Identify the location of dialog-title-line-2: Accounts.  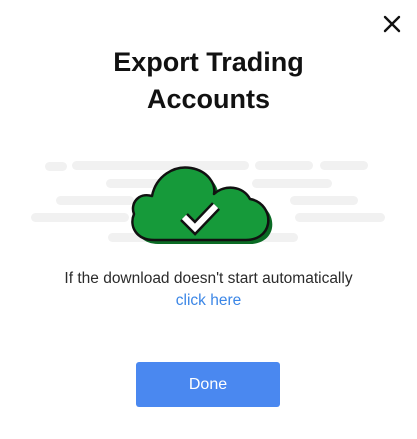
(208, 99).